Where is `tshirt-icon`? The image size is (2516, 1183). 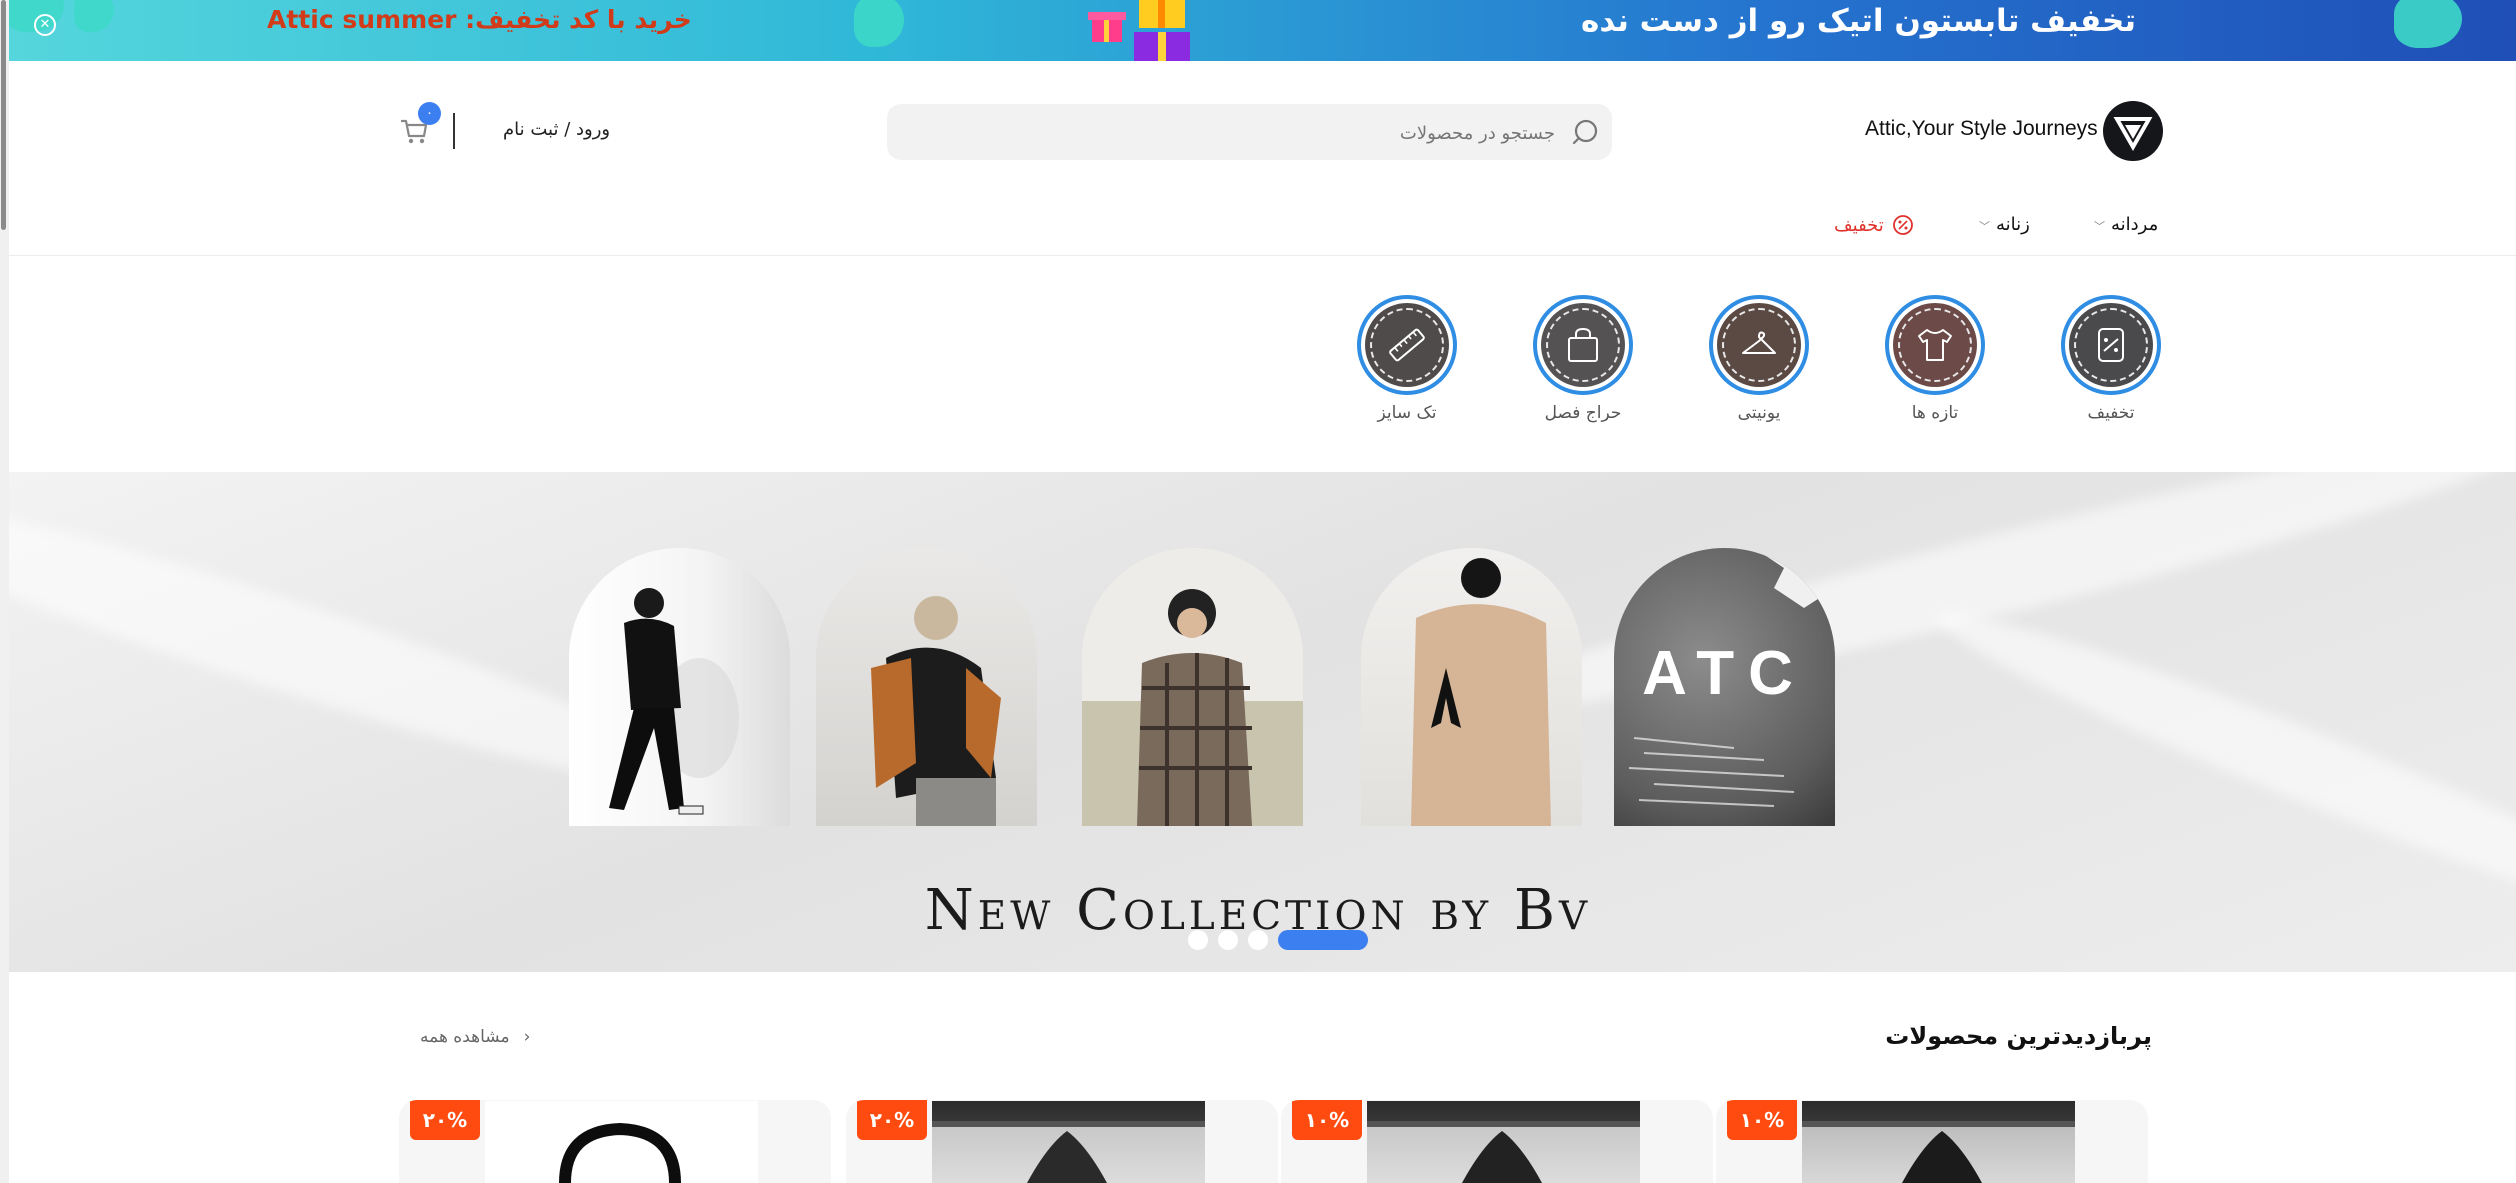 tshirt-icon is located at coordinates (1935, 345).